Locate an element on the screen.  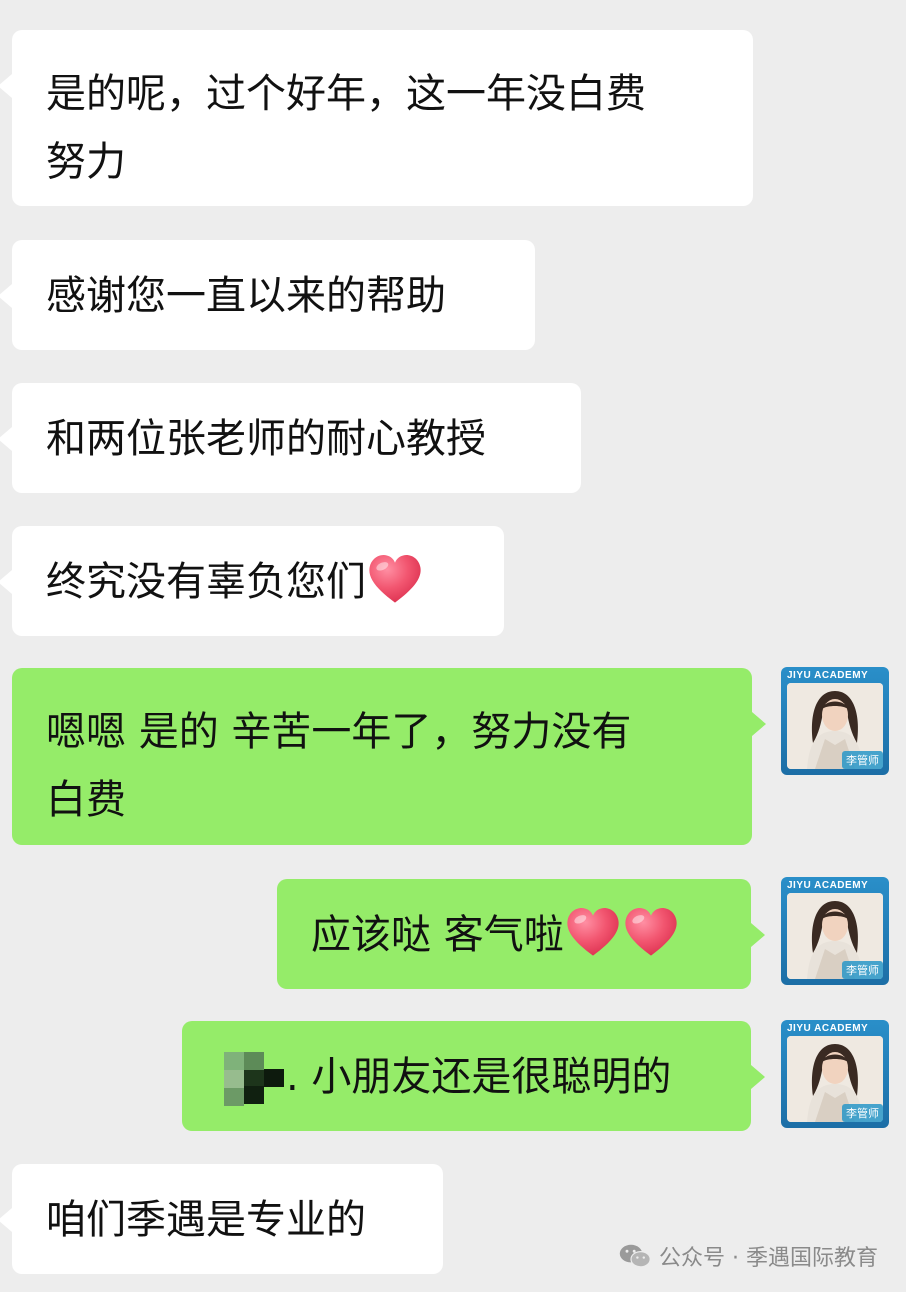
message-bubble-incoming: 感谢您一直以来的帮助 is located at coordinates (267, 295).